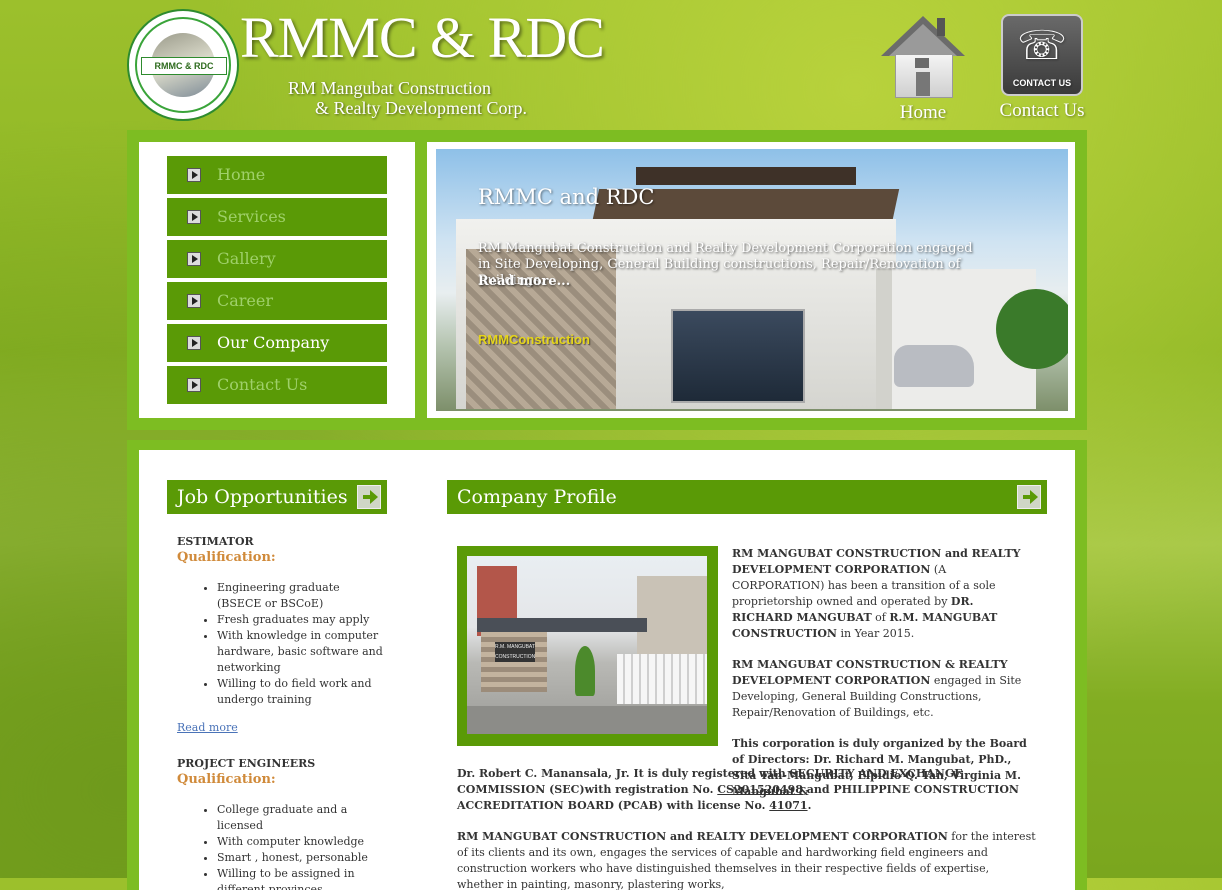  I want to click on nav-item-contact-us: Contact Us, so click(277, 385).